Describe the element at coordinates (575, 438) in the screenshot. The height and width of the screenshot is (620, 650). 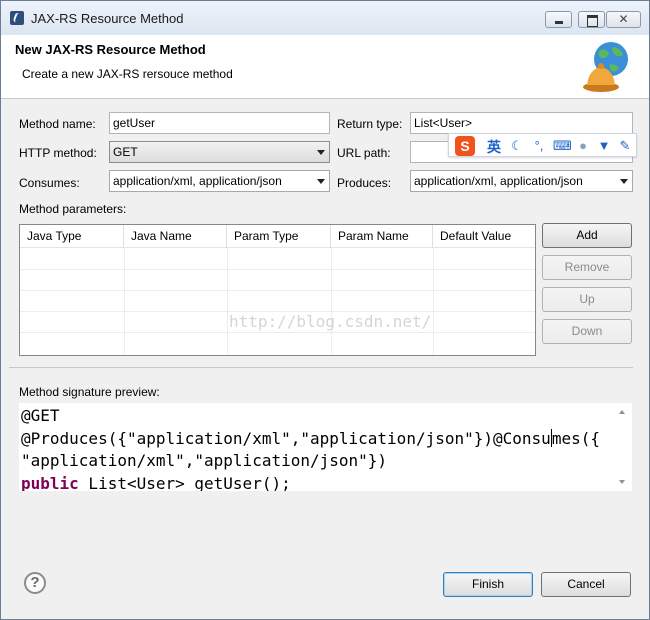
I see `code-line-2b: mes({` at that location.